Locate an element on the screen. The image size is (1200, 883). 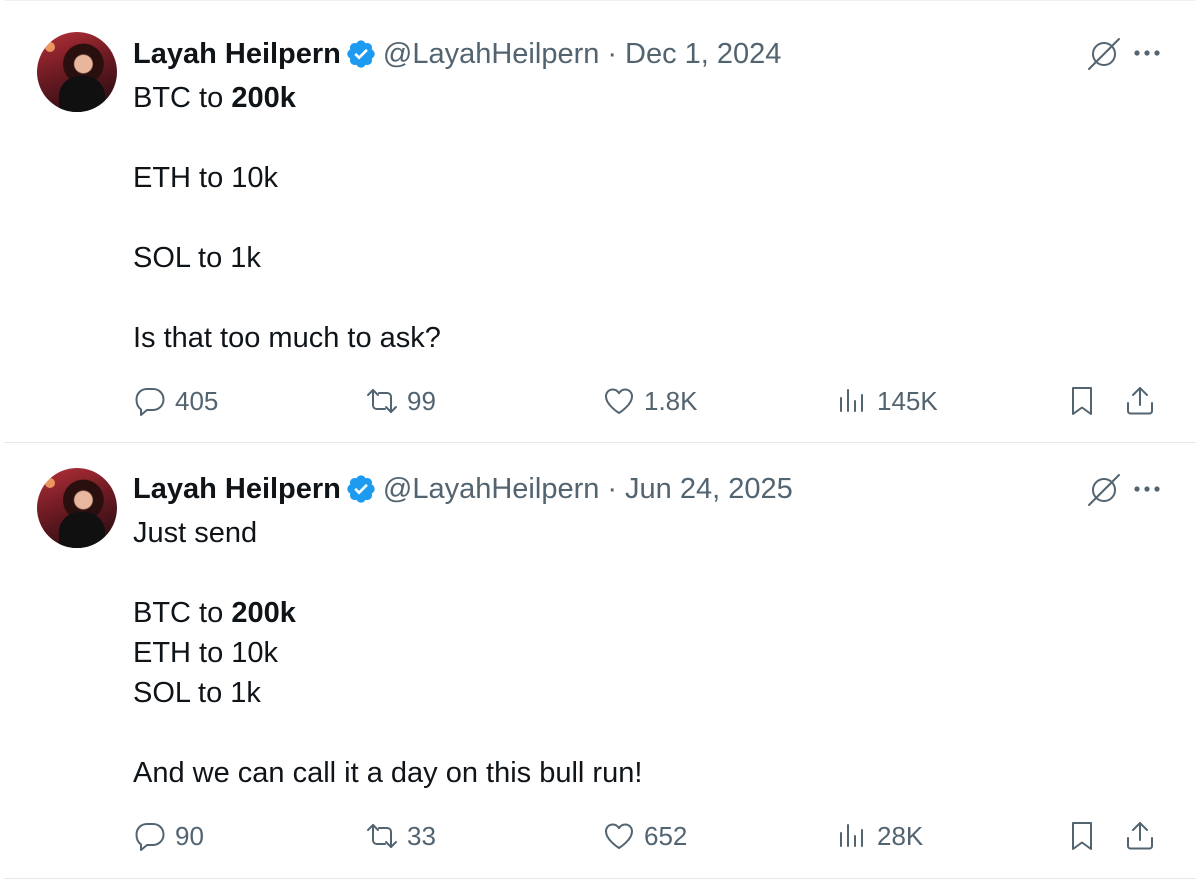
repost-count: 33 is located at coordinates (421, 835).